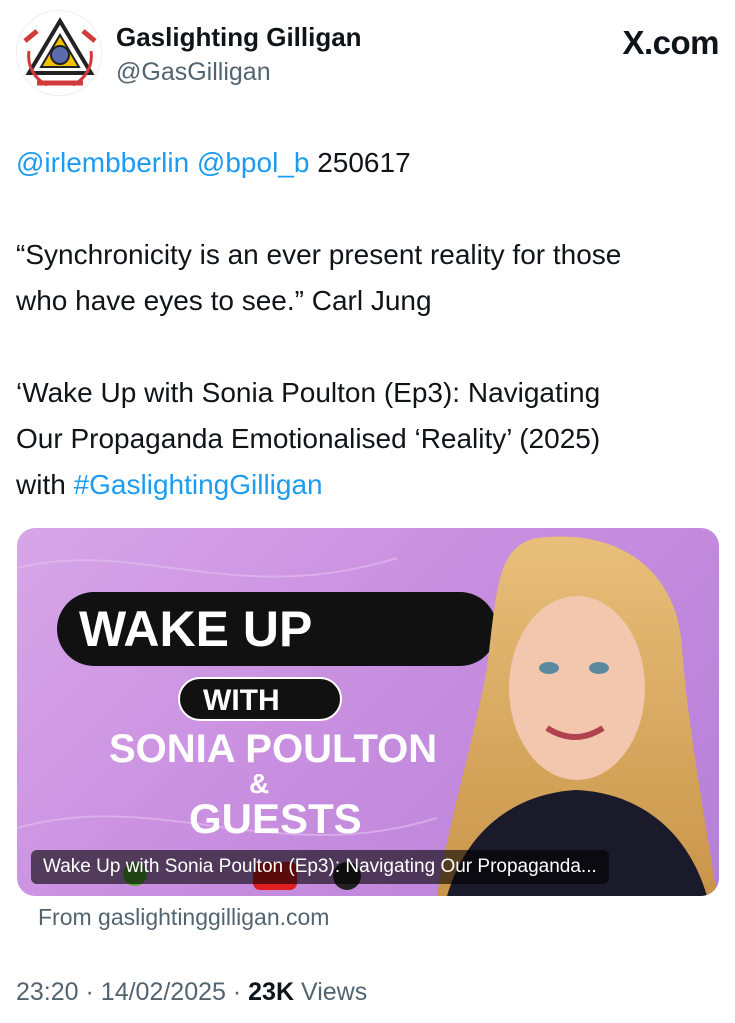 This screenshot has height=1023, width=735. Describe the element at coordinates (271, 992) in the screenshot. I see `views-count: 23K` at that location.